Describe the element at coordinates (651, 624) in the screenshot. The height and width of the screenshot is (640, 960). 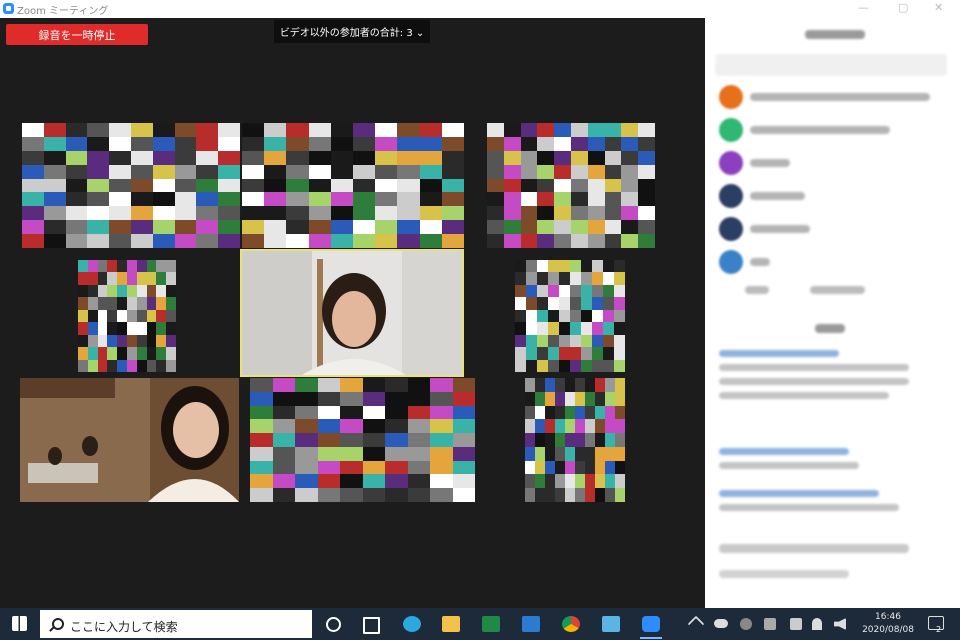
I see `zoom-icon` at that location.